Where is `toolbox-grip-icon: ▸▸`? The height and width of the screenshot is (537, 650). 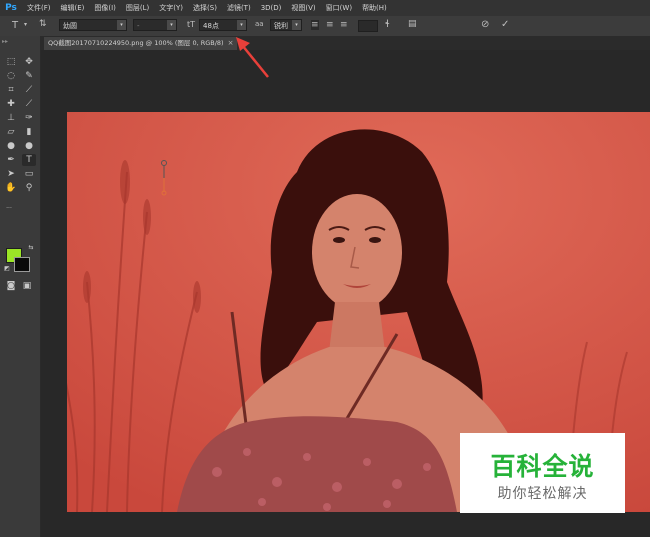
toolbox-grip-icon: ▸▸ is located at coordinates (5, 41).